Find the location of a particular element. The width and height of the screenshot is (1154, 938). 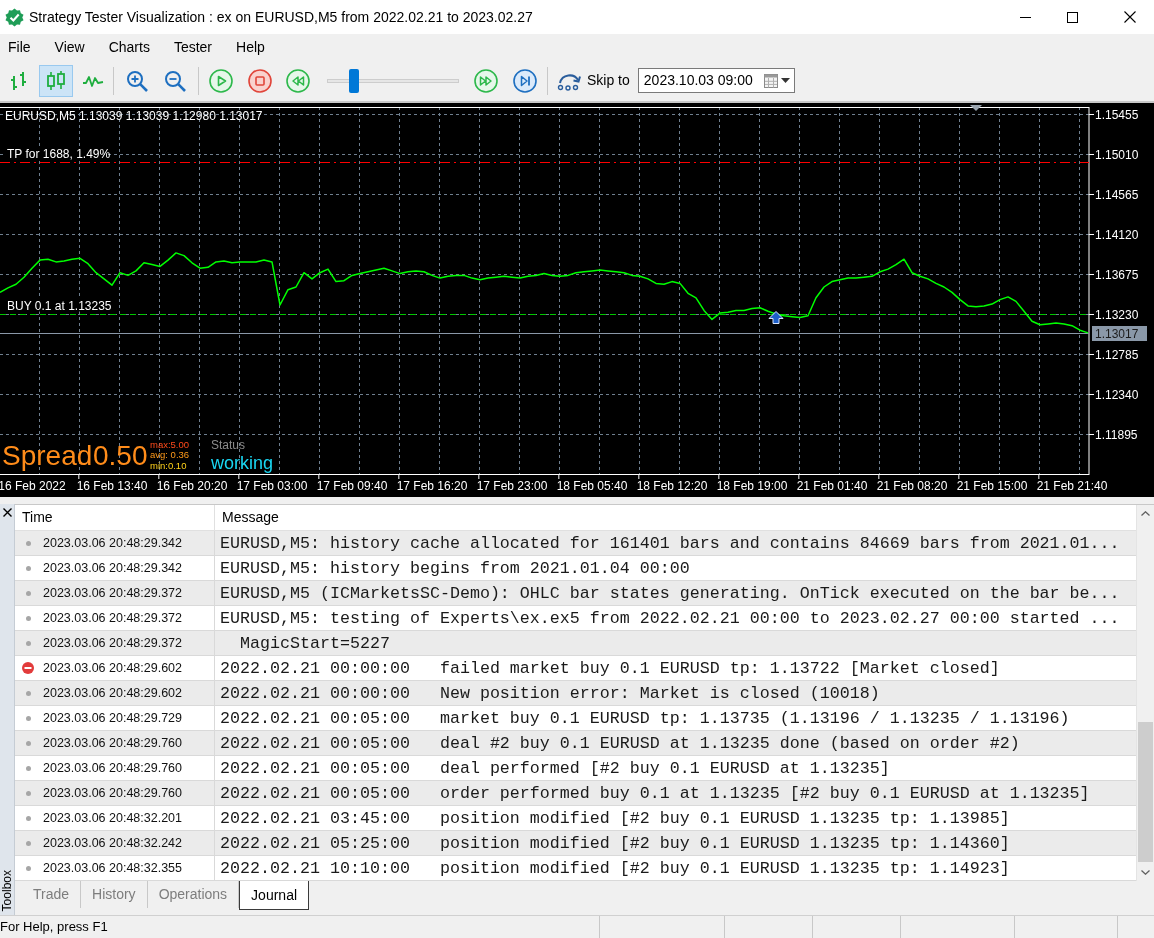

journal-row: 2023.03.06 20:48:29.602 2022.02.21 00:00:00 failed market buy 0.1 EURUSD tp: 1.13722 [Market closed] is located at coordinates (575, 668).